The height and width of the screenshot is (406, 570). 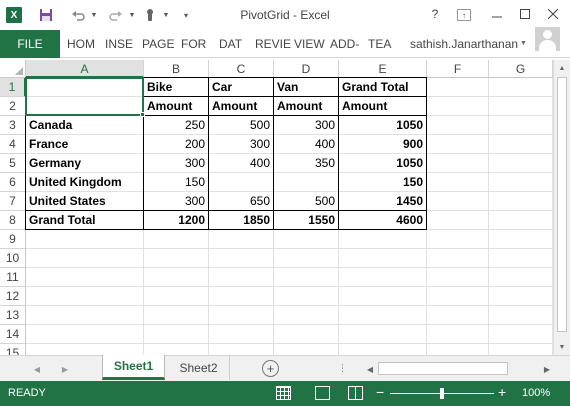 I want to click on cell-a6: United Kingdom, so click(x=85, y=182).